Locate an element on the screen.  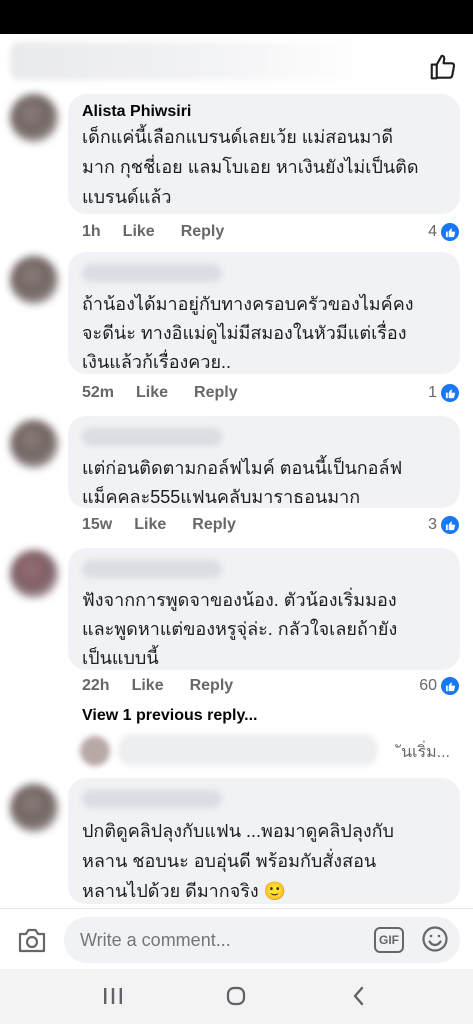
reaction-summary: 1 is located at coordinates (443, 393).